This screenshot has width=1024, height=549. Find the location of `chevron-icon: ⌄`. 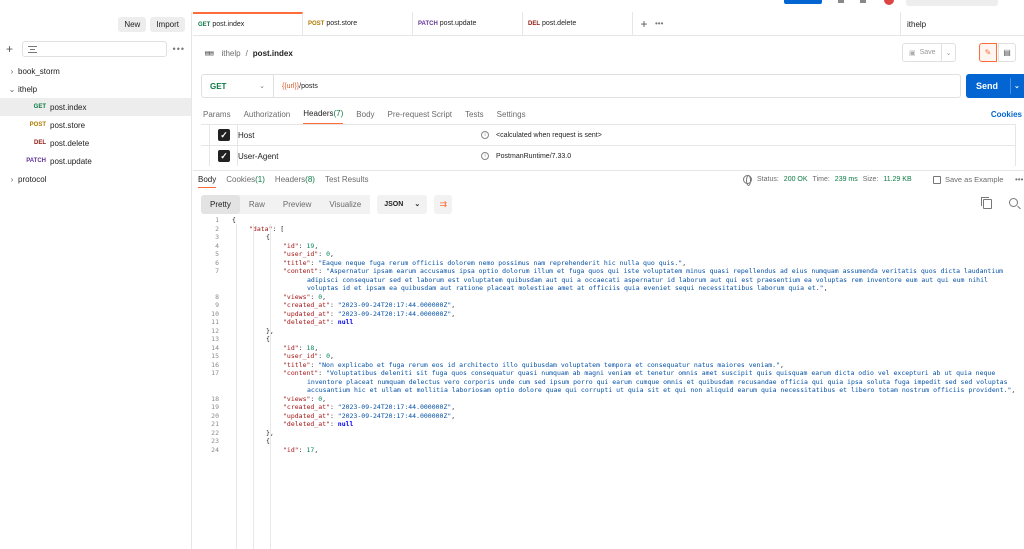

chevron-icon: ⌄ is located at coordinates (12, 89).